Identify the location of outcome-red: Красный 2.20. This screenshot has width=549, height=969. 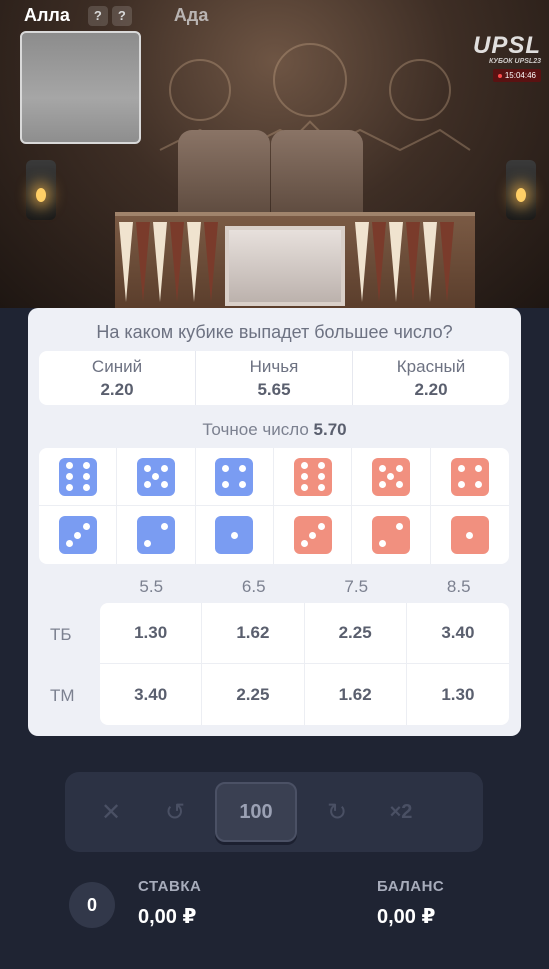
(431, 378).